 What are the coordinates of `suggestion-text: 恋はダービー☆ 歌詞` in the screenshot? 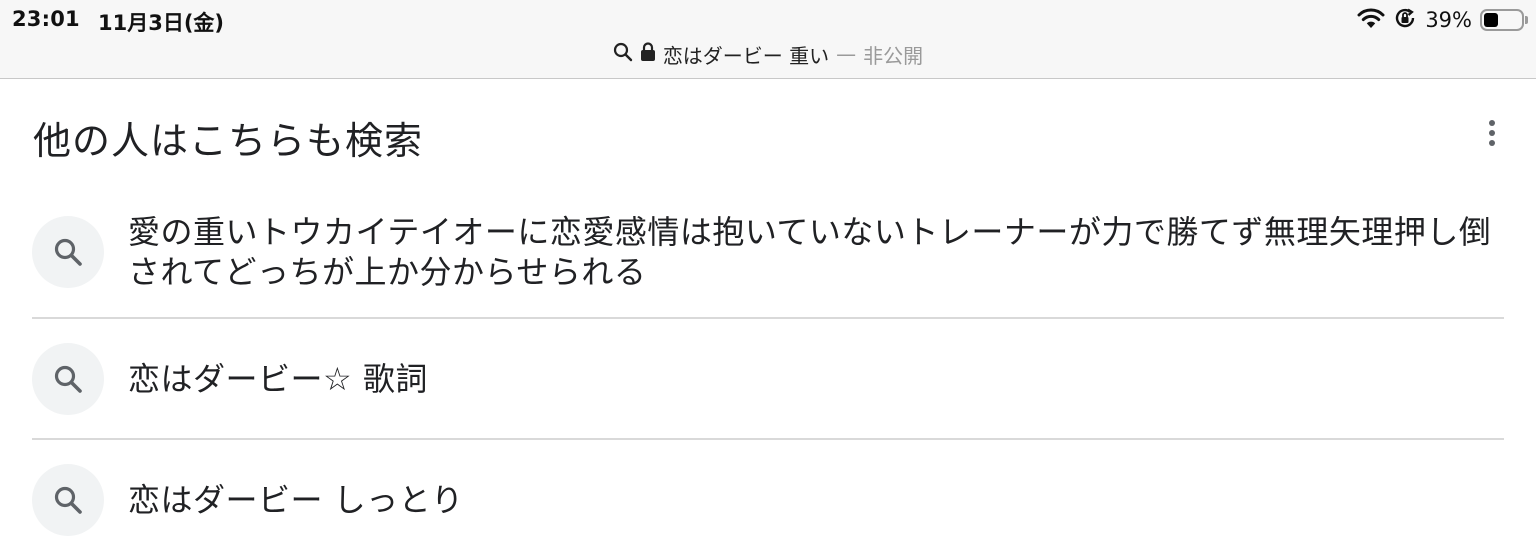 It's located at (278, 378).